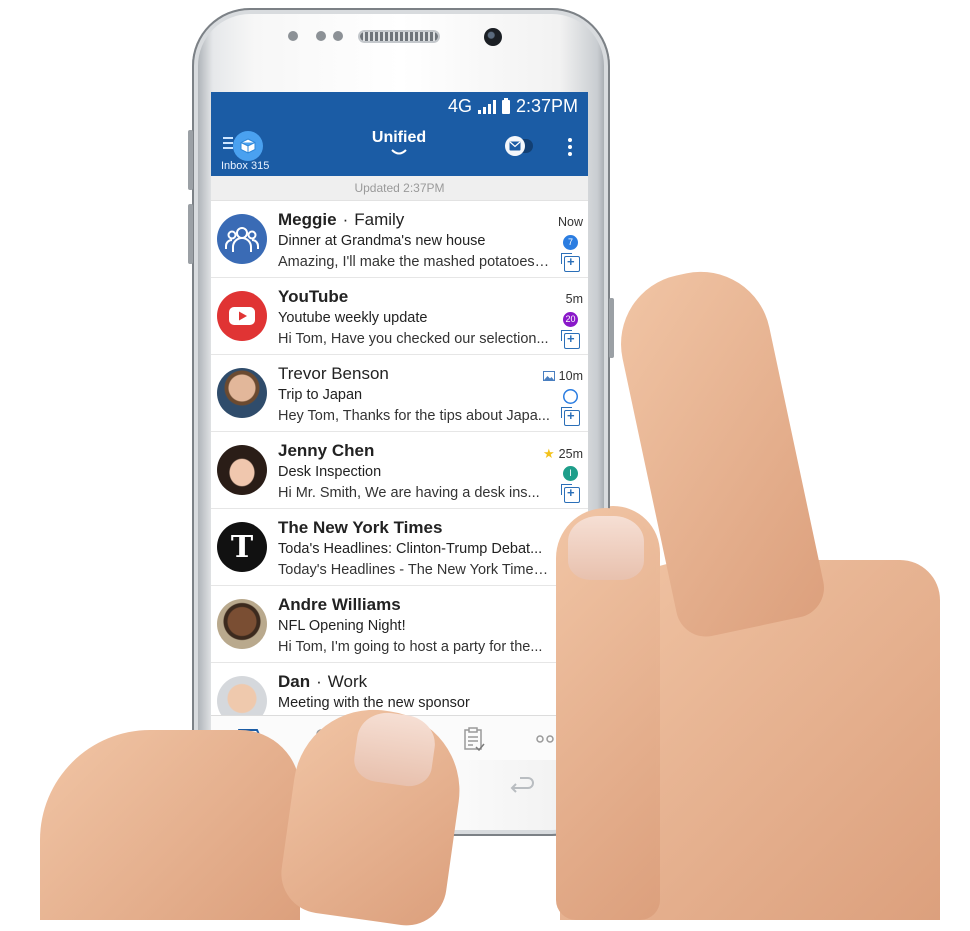 This screenshot has width=970, height=931. I want to click on image-attachment-icon, so click(548, 376).